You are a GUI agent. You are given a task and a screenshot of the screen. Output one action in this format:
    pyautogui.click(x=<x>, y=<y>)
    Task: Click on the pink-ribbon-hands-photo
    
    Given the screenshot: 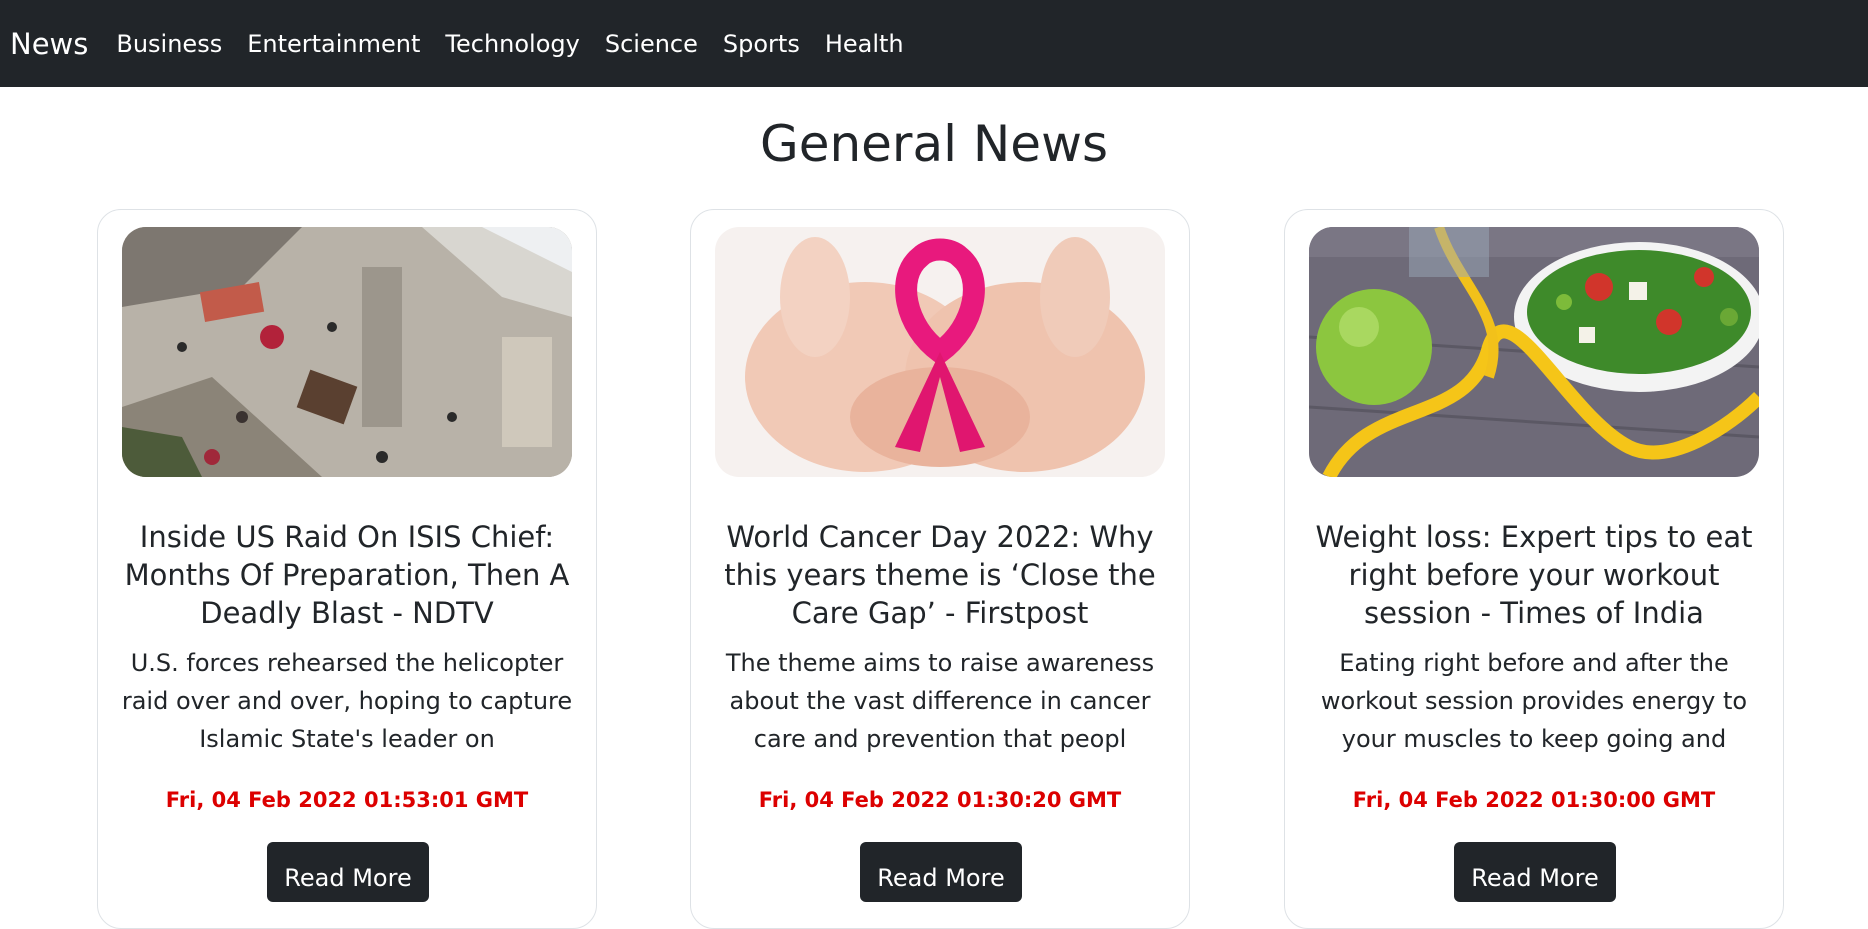 What is the action you would take?
    pyautogui.click(x=940, y=352)
    